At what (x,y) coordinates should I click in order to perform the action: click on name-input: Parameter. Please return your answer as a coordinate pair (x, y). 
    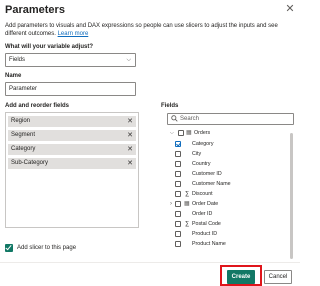
    Looking at the image, I should click on (70, 89).